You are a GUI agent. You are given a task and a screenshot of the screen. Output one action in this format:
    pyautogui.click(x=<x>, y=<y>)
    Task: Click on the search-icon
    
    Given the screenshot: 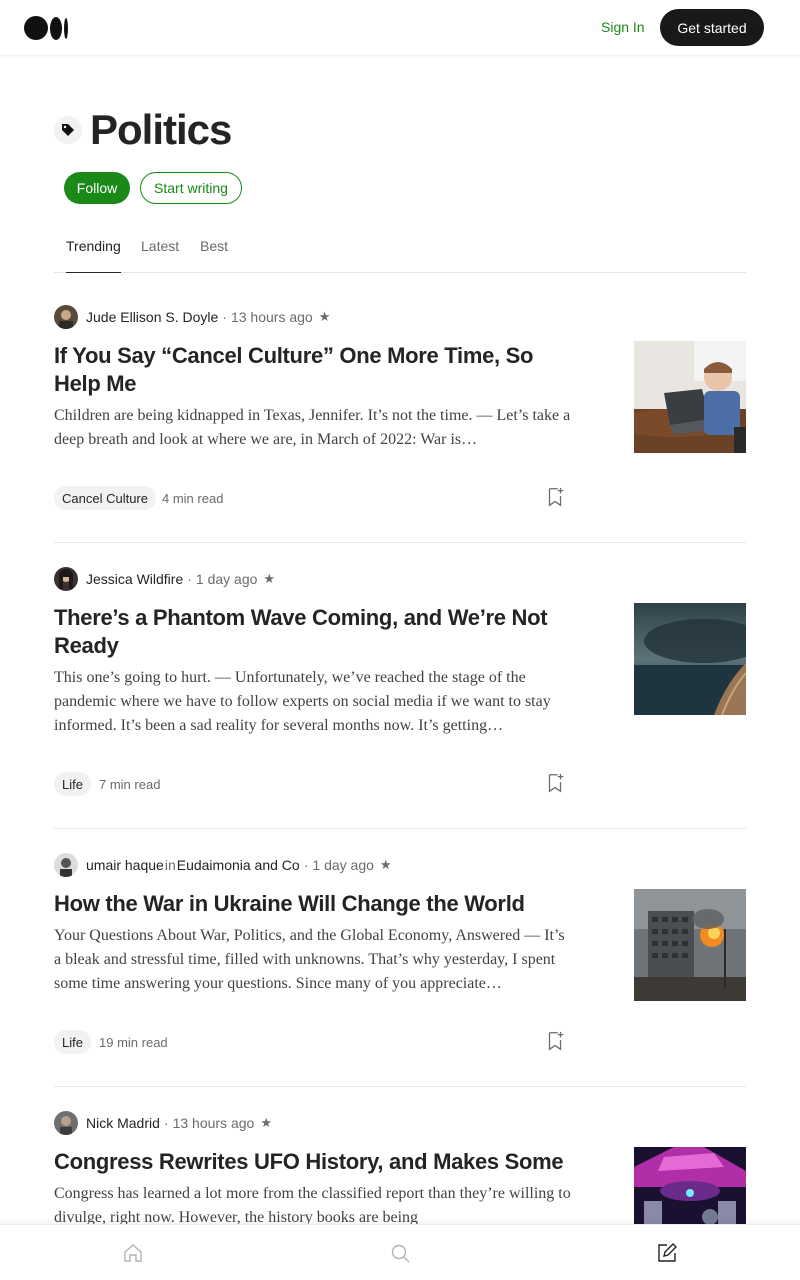 What is the action you would take?
    pyautogui.click(x=400, y=1253)
    